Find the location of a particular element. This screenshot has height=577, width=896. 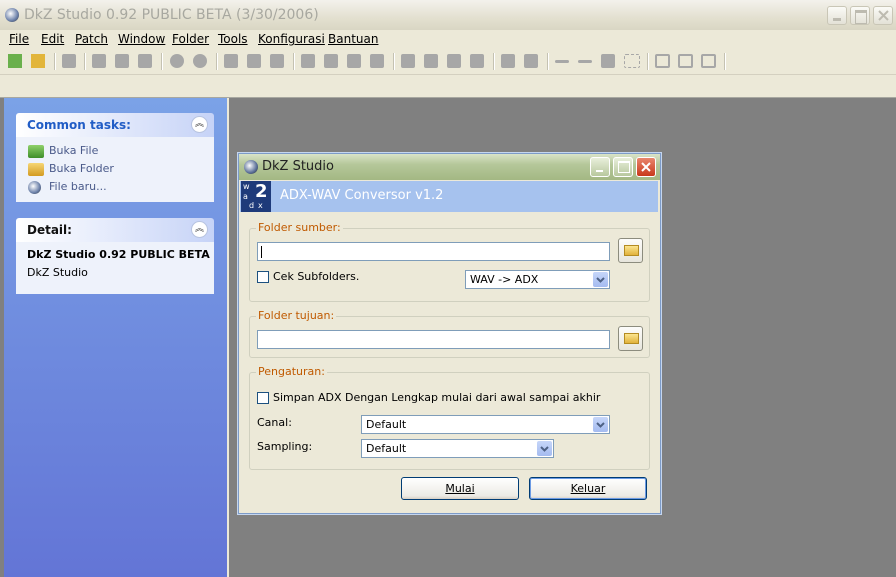

menu-patch: Patch is located at coordinates (91, 39).